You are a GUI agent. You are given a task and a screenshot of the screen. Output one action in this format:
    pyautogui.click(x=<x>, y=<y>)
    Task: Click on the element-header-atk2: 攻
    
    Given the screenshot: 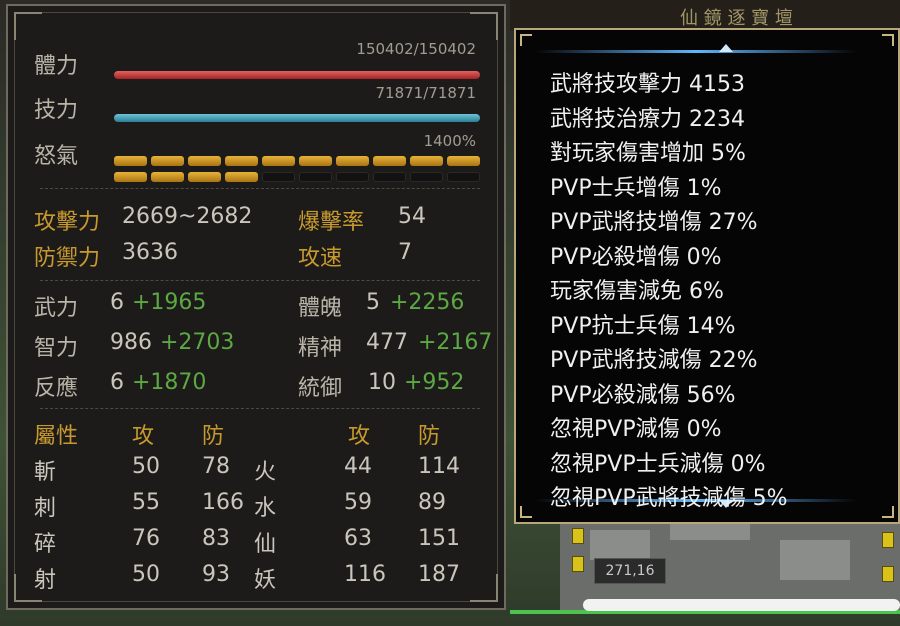 What is the action you would take?
    pyautogui.click(x=359, y=436)
    